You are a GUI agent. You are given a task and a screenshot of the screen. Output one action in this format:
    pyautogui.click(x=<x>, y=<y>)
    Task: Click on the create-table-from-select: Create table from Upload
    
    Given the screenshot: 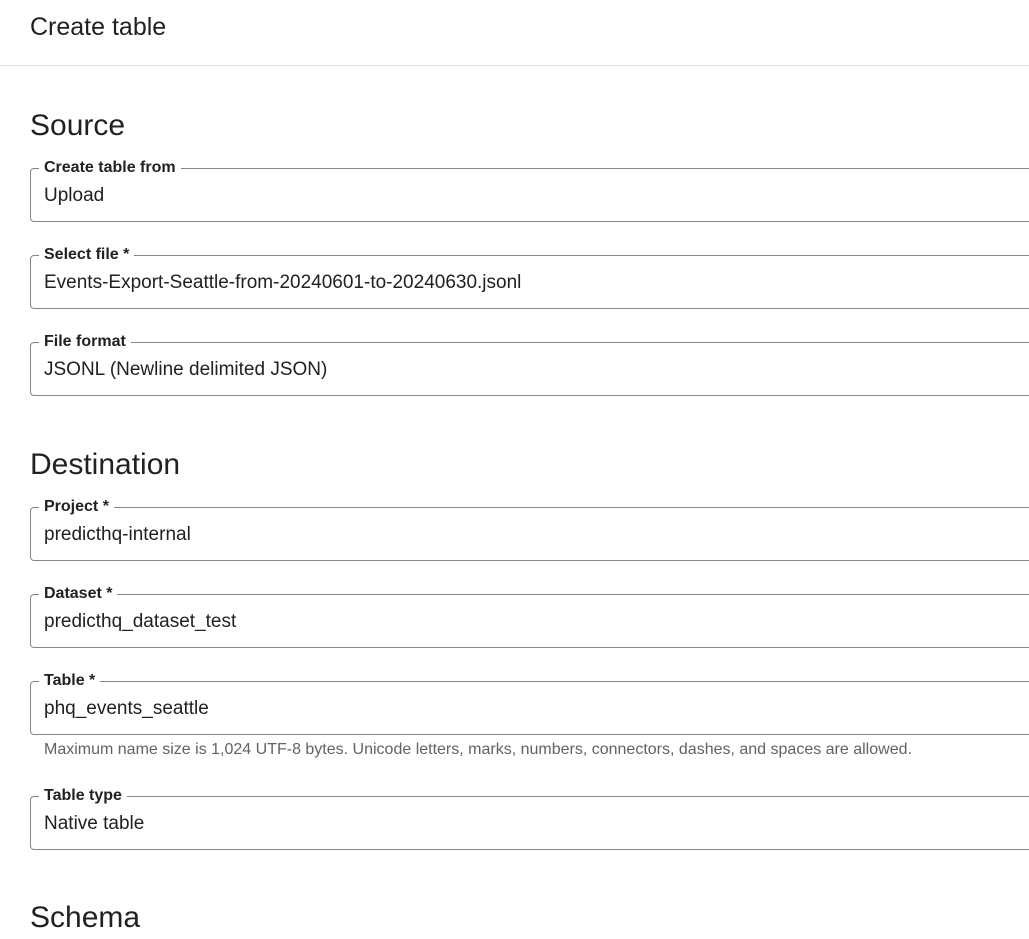 What is the action you would take?
    pyautogui.click(x=529, y=190)
    